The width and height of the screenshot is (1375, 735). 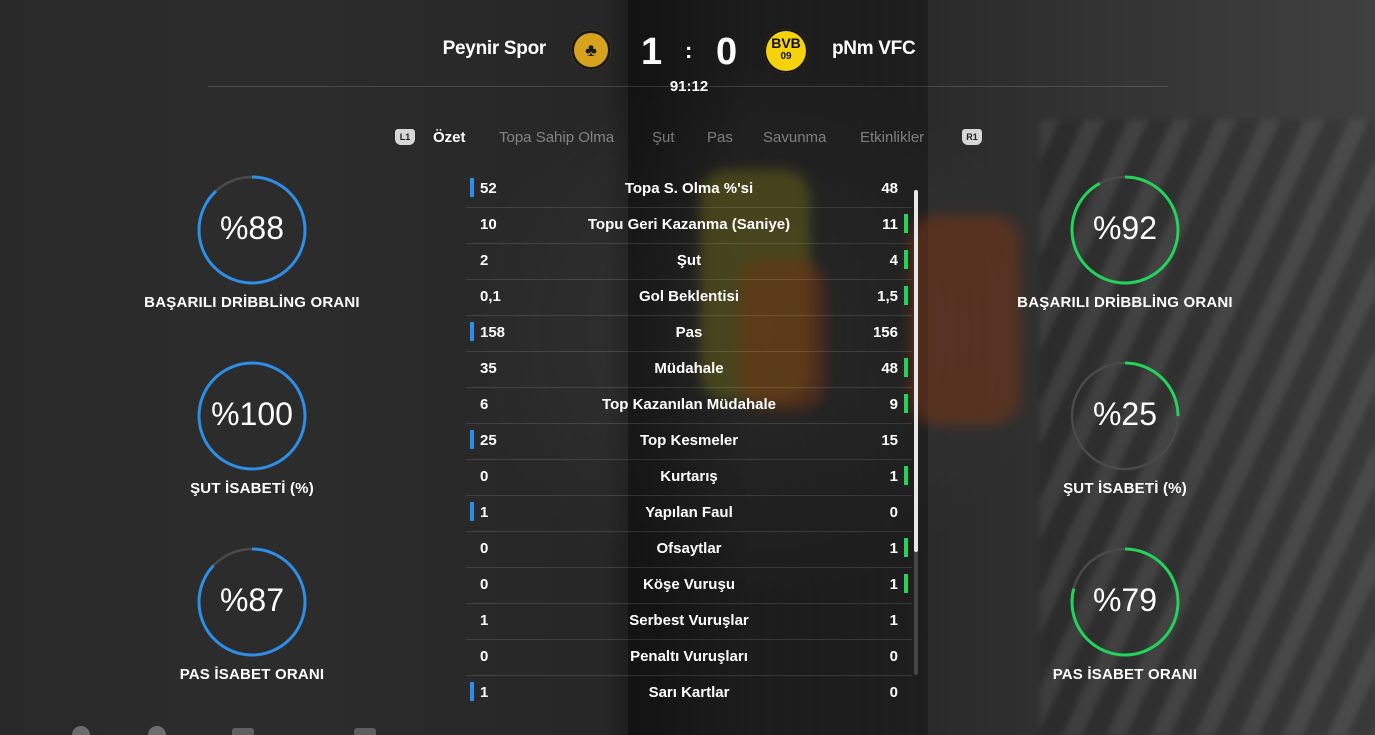 I want to click on stat-name: Top Kesmeler, so click(x=689, y=440).